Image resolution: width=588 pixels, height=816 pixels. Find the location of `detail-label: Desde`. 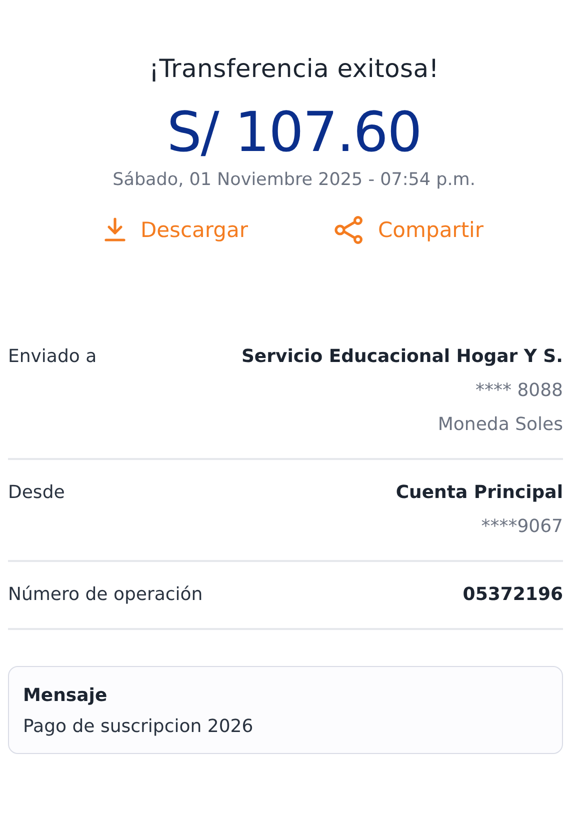

detail-label: Desde is located at coordinates (36, 493).